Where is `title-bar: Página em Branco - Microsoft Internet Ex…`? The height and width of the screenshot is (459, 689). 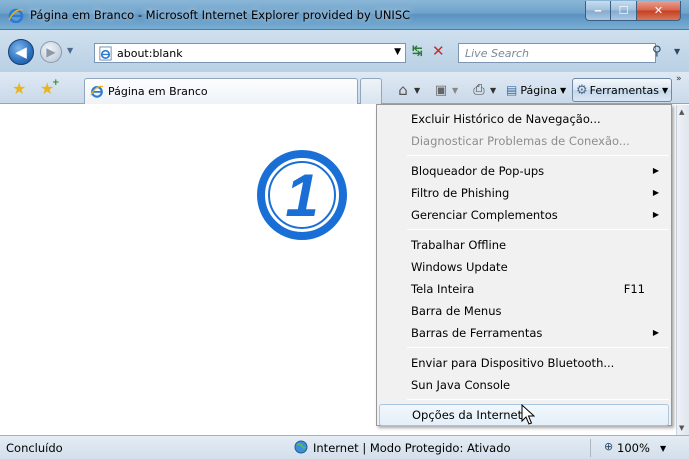 title-bar: Página em Branco - Microsoft Internet Ex… is located at coordinates (344, 15).